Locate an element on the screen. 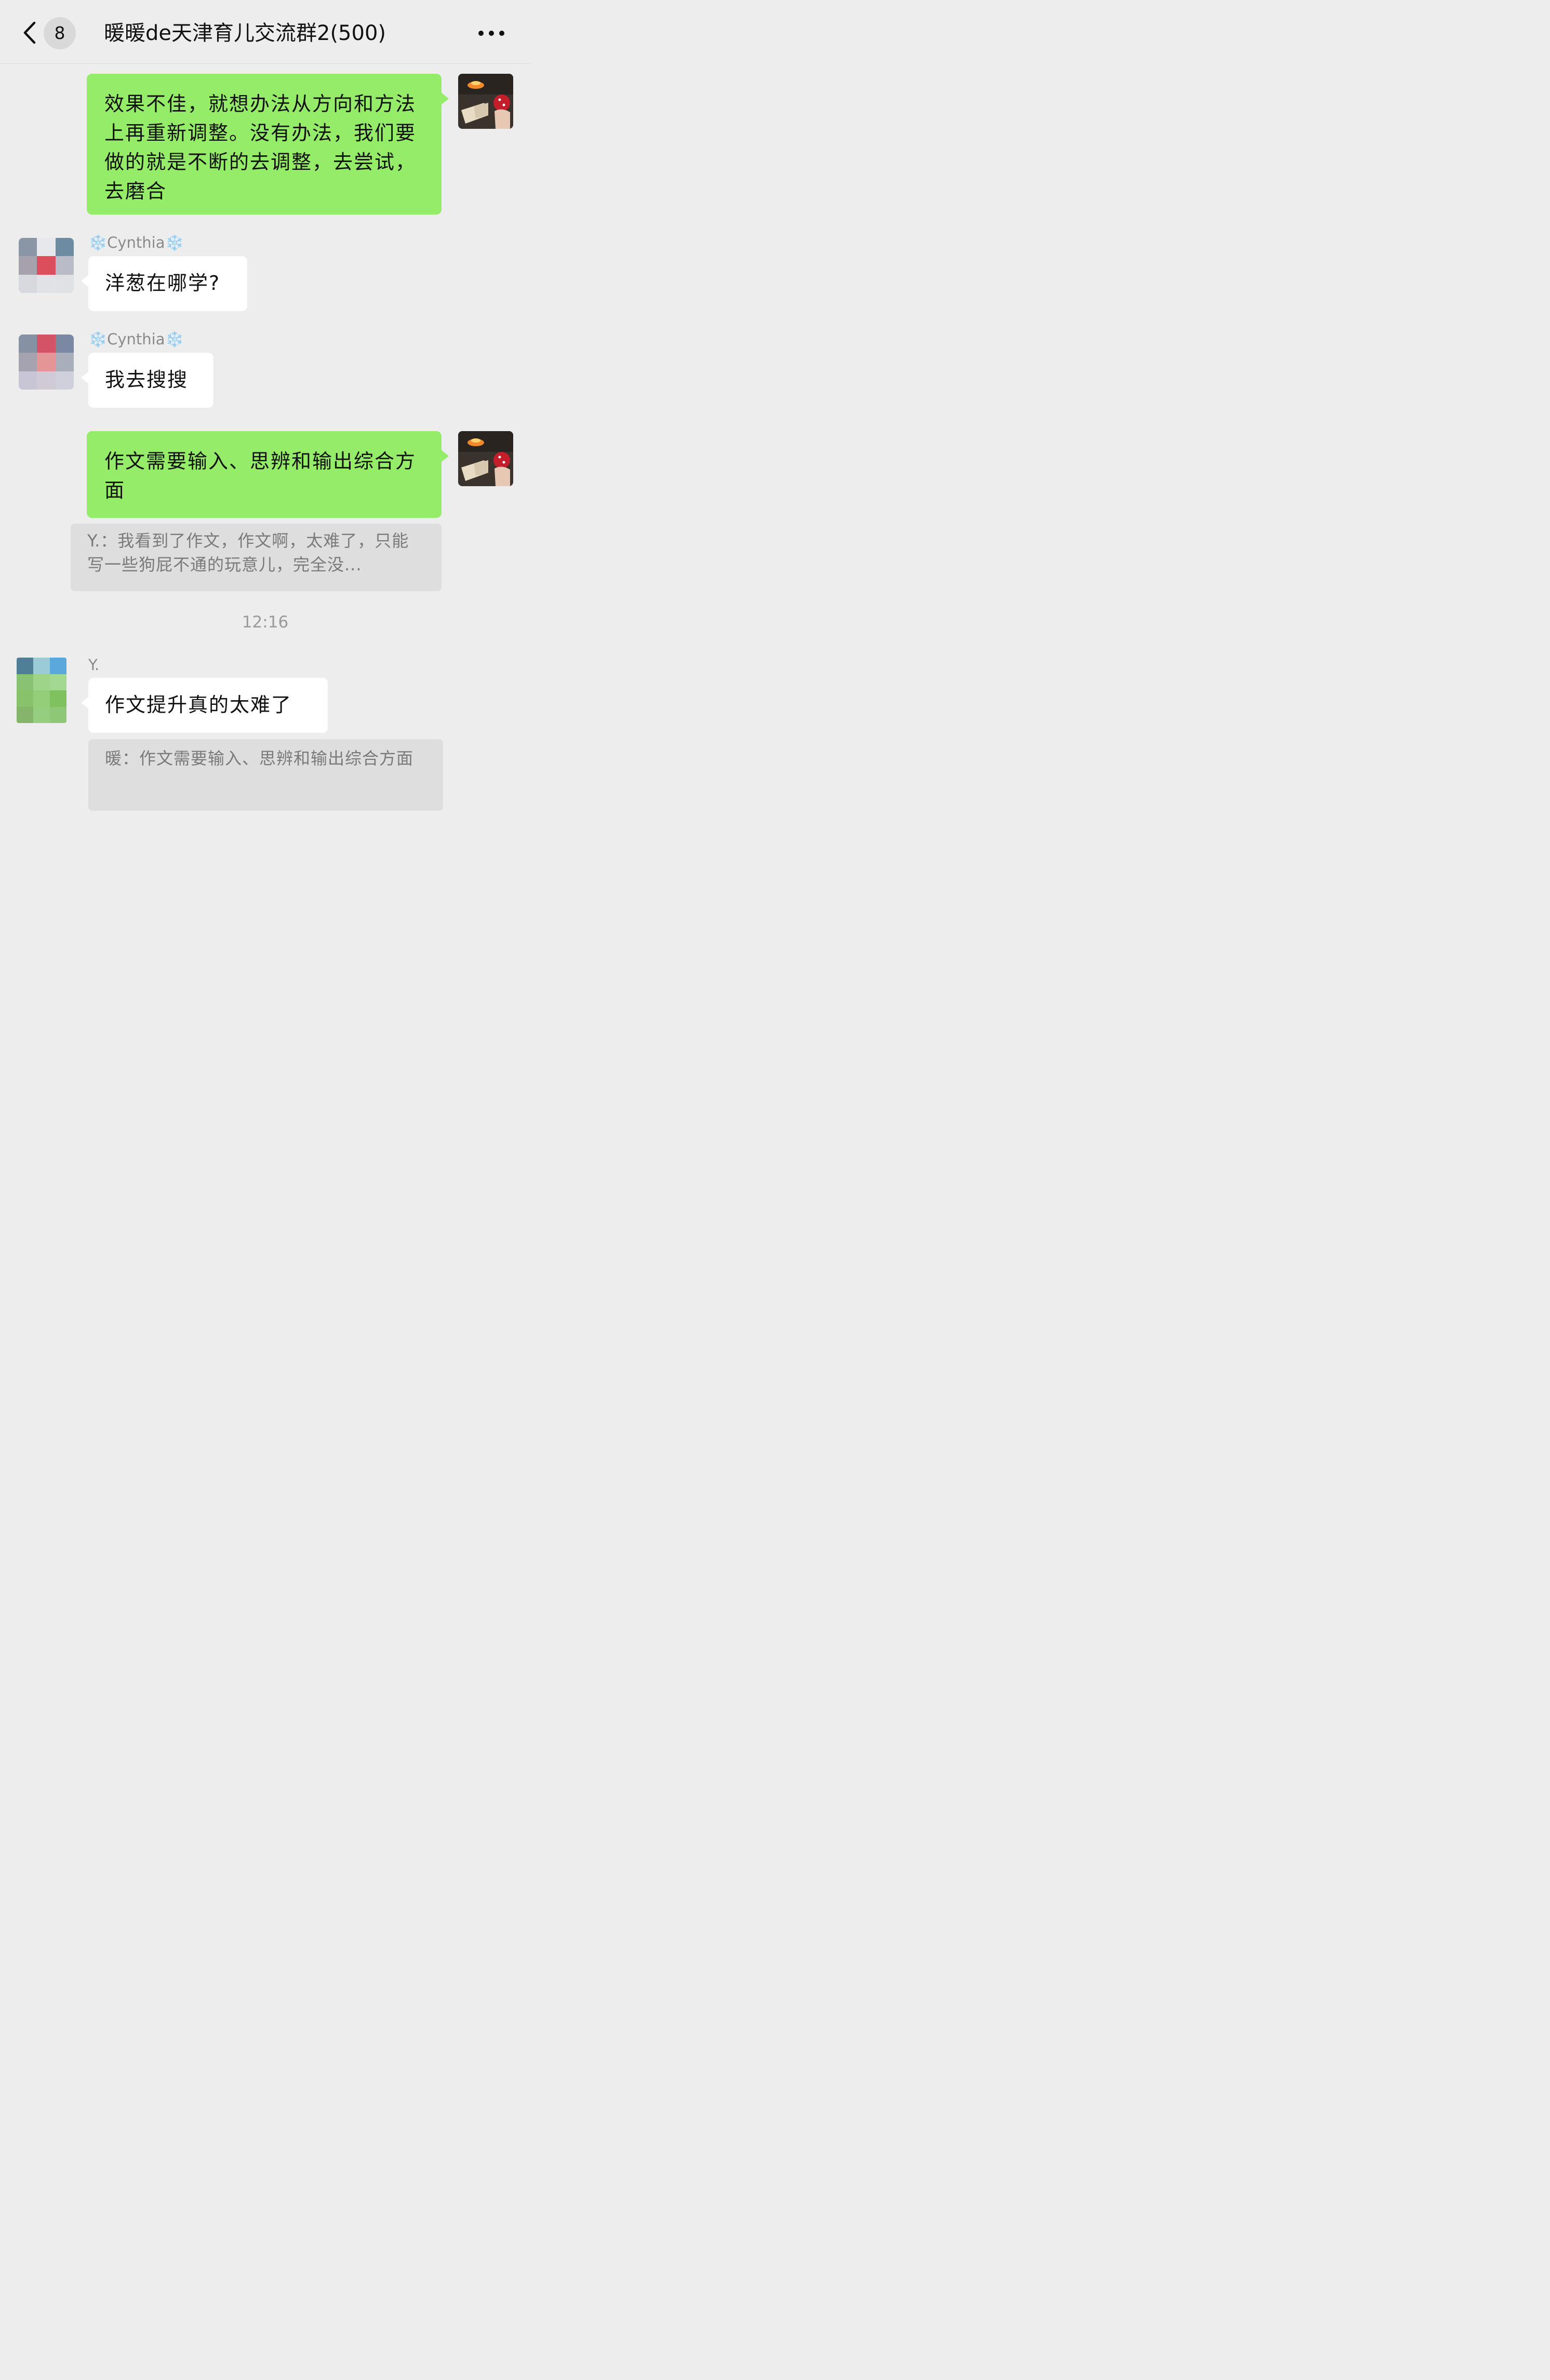 Image resolution: width=1550 pixels, height=2380 pixels. more-dots-icon is located at coordinates (491, 33).